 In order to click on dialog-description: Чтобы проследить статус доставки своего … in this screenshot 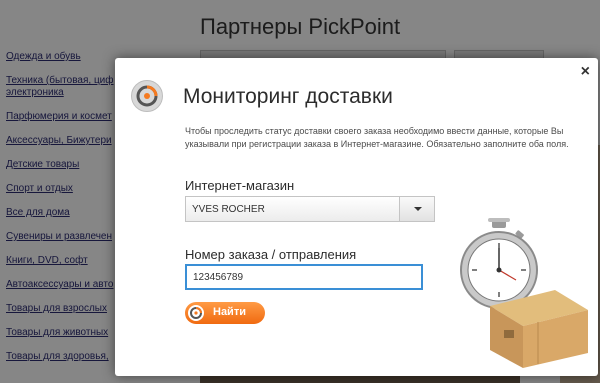, I will do `click(377, 137)`.